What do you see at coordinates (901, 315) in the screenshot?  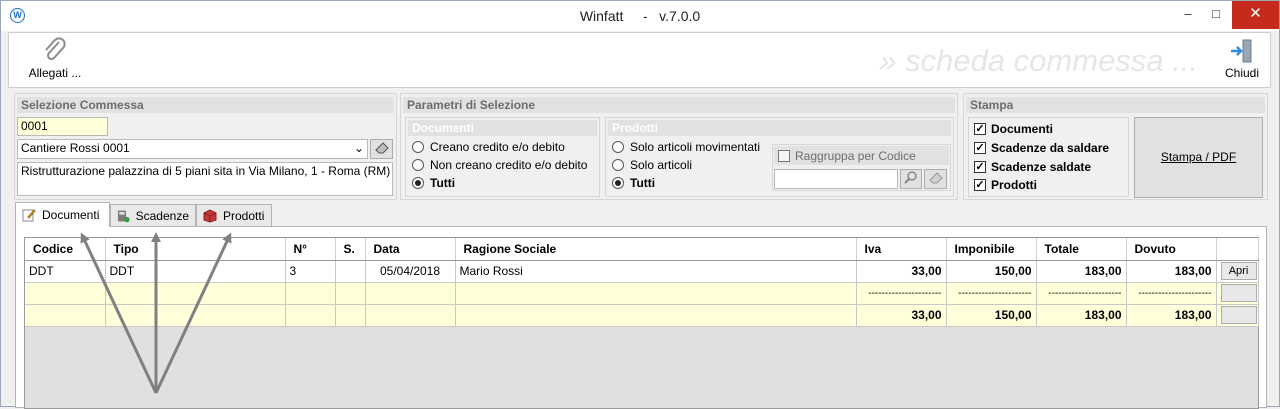 I see `cell-iva-total: 33,00` at bounding box center [901, 315].